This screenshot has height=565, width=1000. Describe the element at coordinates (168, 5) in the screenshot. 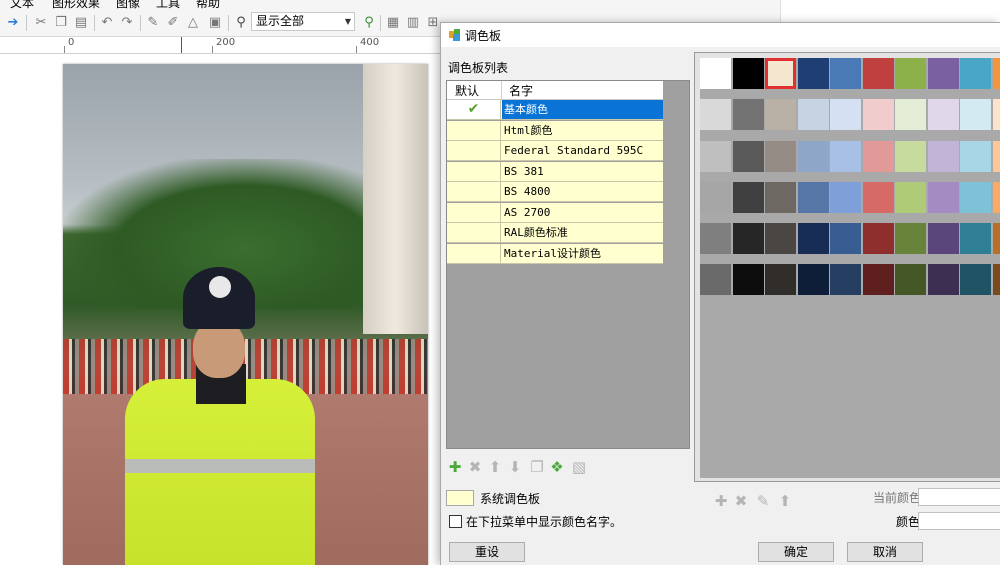

I see `menu-tools: 工具` at that location.